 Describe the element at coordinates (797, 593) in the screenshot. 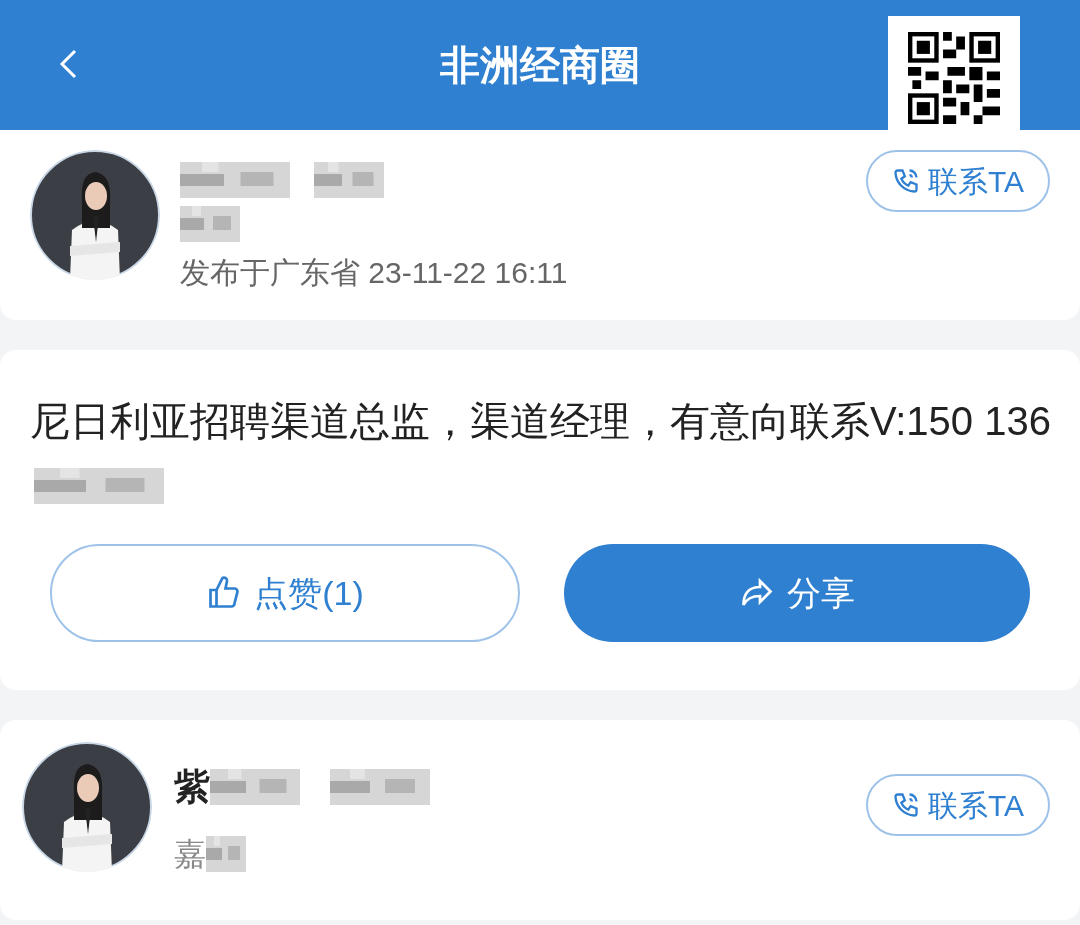

I see `share-button: 分享` at that location.